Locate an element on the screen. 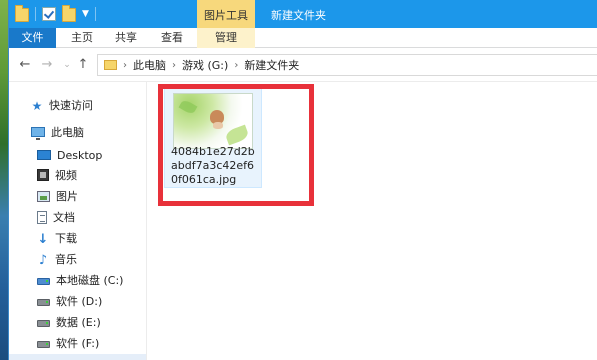 This screenshot has height=360, width=597. sidebar-item-music: ♪ 音乐 is located at coordinates (57, 259).